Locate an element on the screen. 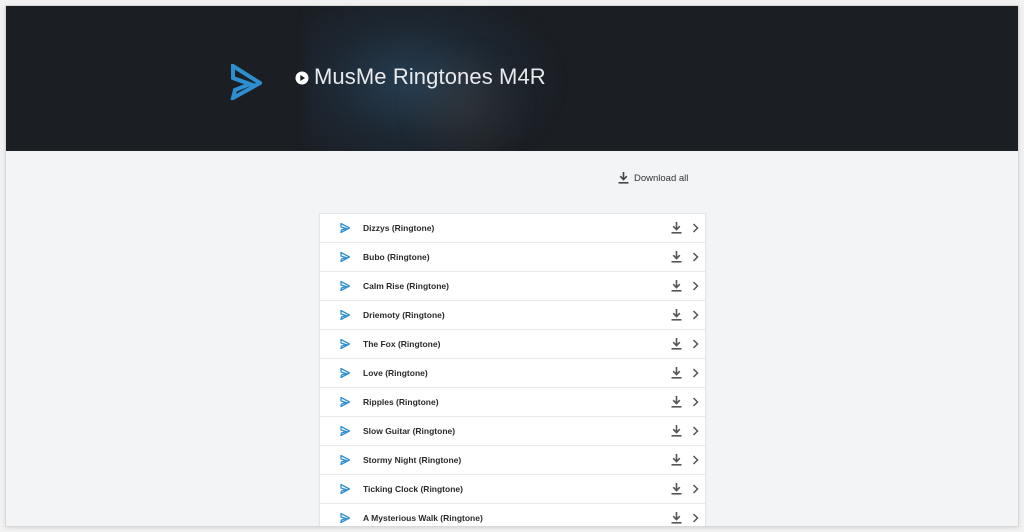 The image size is (1024, 532). ringtone-row: Driemoty (Ringtone) is located at coordinates (512, 315).